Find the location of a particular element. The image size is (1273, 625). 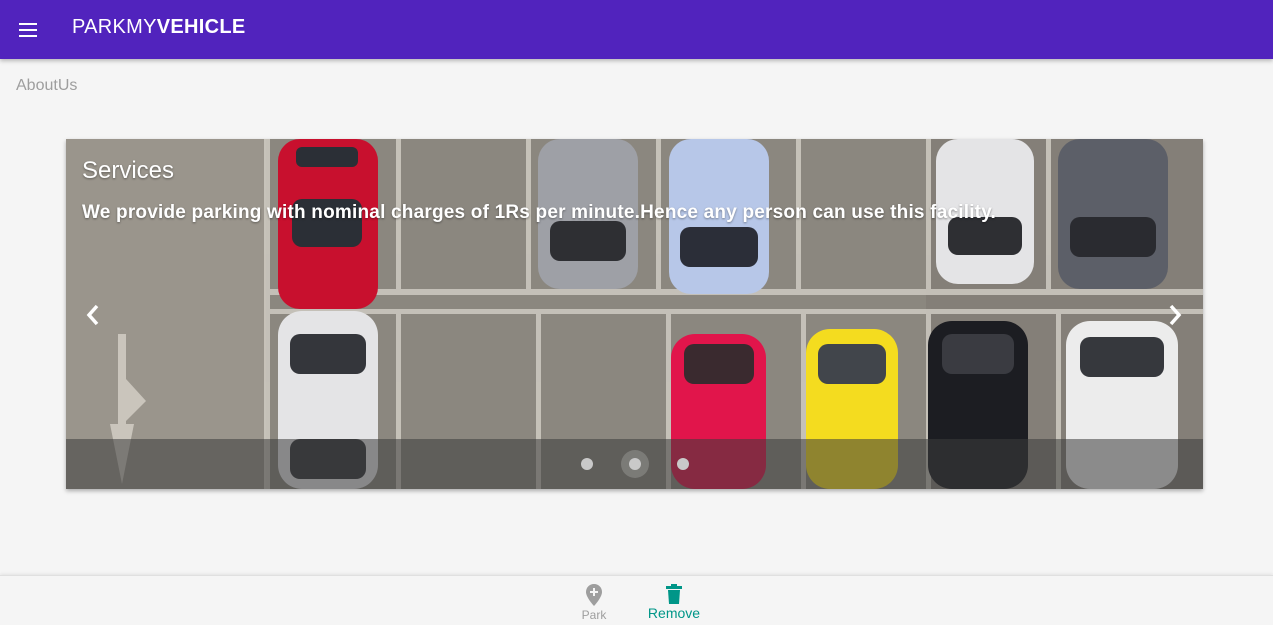

menu-button is located at coordinates (28, 29).